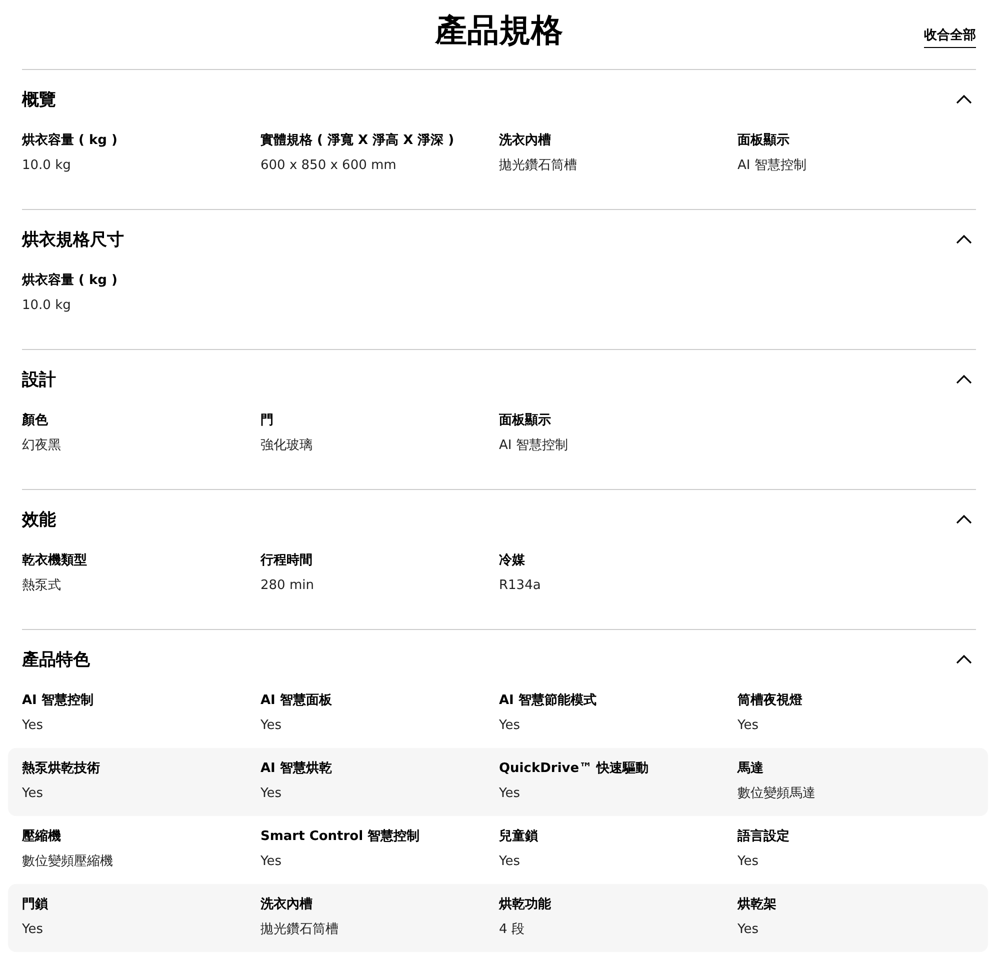 Image resolution: width=1000 pixels, height=957 pixels. Describe the element at coordinates (287, 586) in the screenshot. I see `spec-value: 280 min` at that location.